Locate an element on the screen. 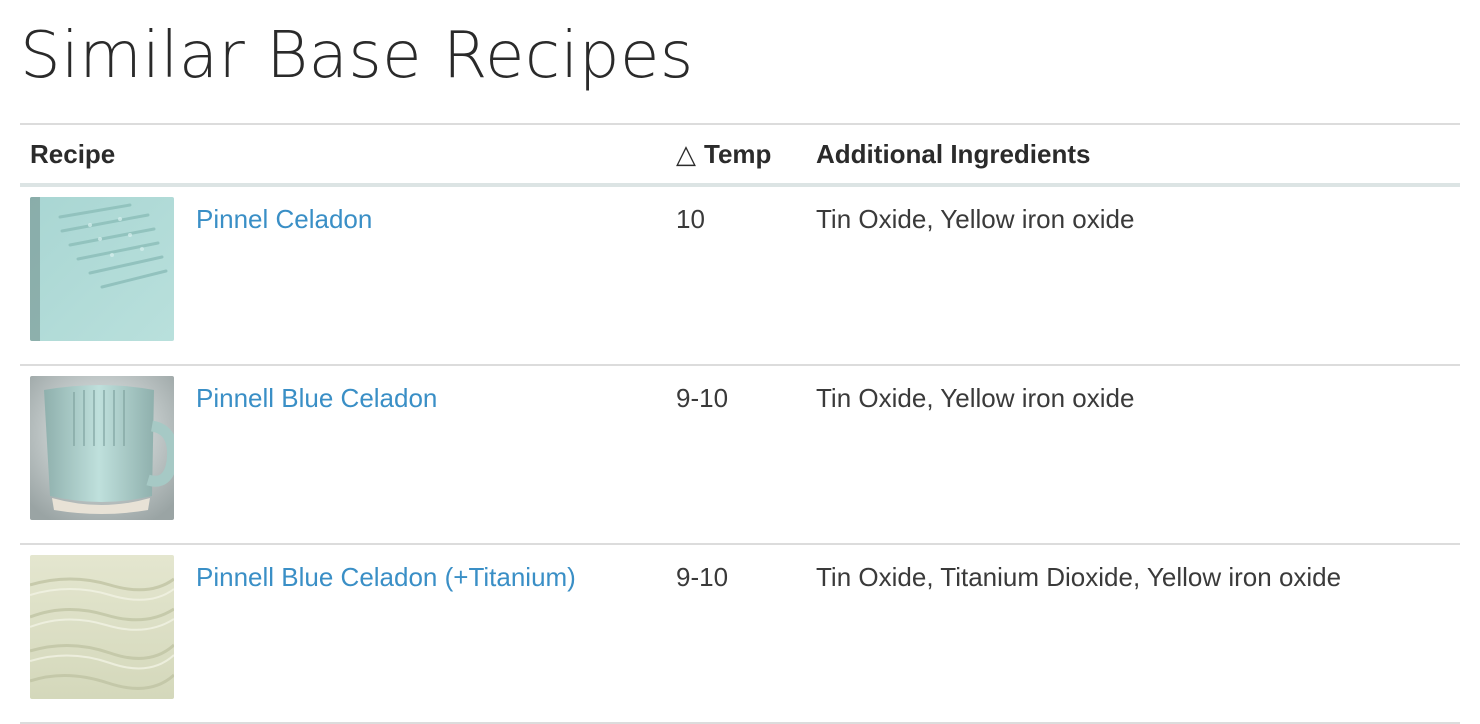  cream-tile-thumbnail is located at coordinates (102, 627).